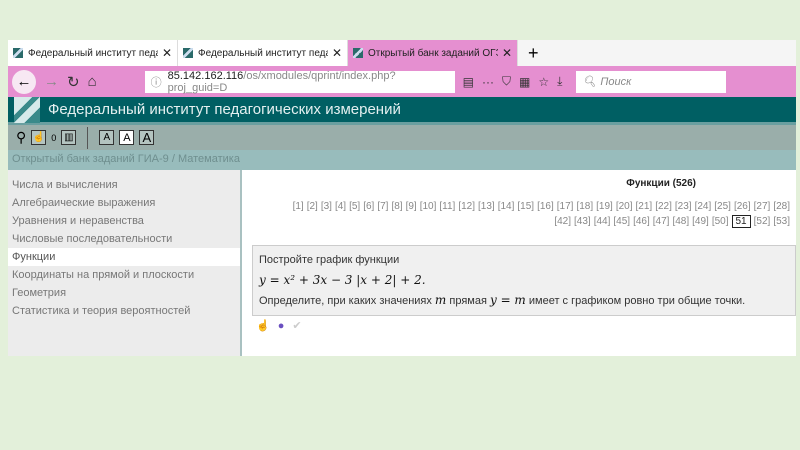 The image size is (800, 450). Describe the element at coordinates (24, 81) in the screenshot. I see `back-button: ←` at that location.